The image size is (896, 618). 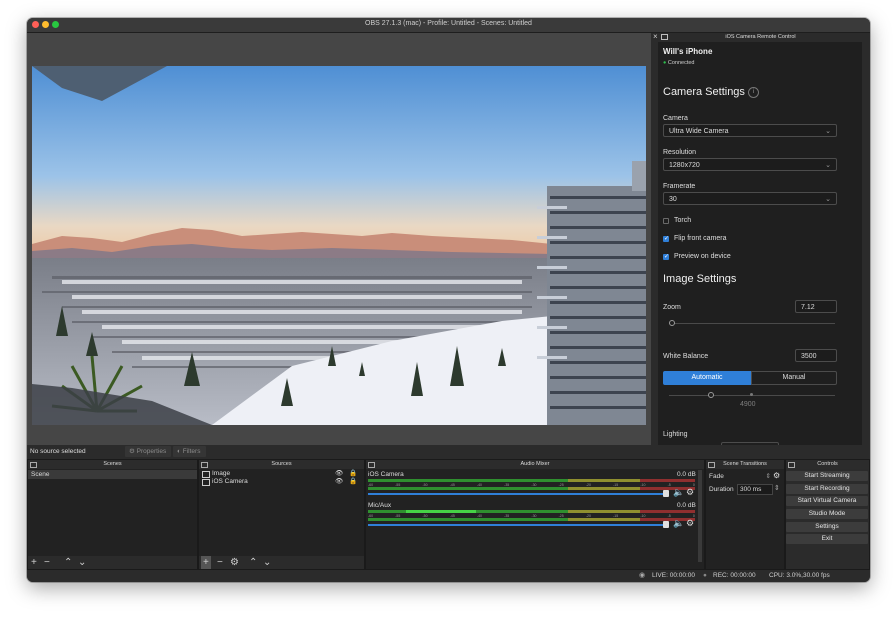 What do you see at coordinates (777, 488) in the screenshot?
I see `duration-stepper-icon: ⇕` at bounding box center [777, 488].